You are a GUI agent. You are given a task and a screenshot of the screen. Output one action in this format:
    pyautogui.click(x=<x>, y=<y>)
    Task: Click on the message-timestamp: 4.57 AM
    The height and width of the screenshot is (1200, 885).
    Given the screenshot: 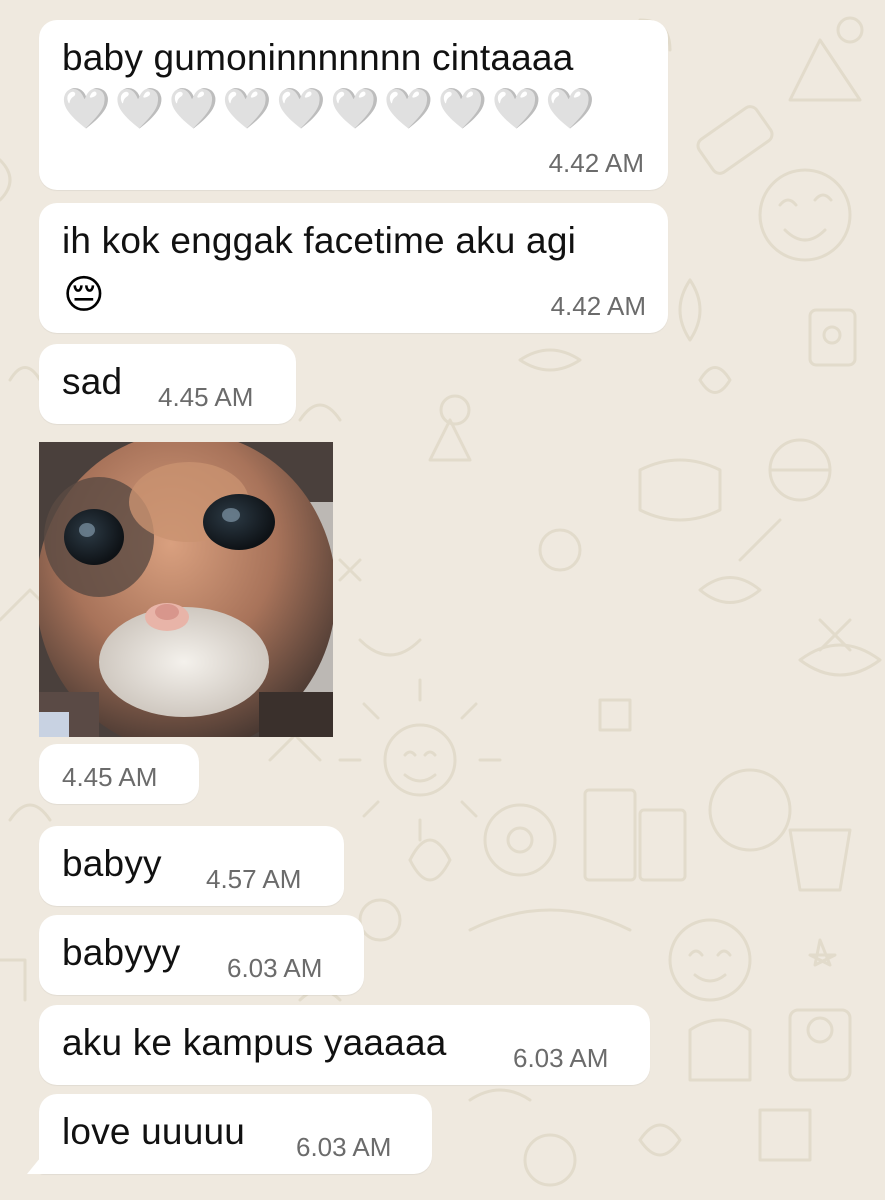 What is the action you would take?
    pyautogui.click(x=254, y=879)
    